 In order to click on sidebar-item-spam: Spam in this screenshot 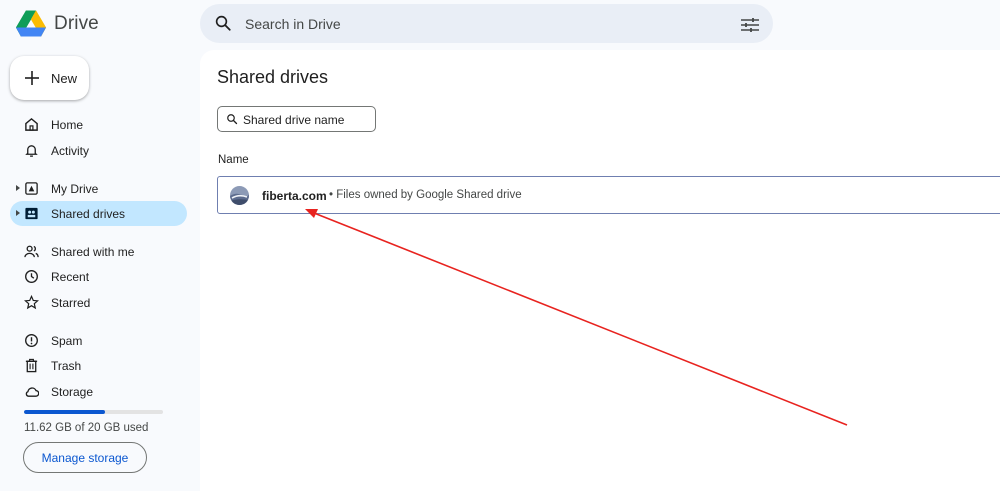, I will do `click(98, 340)`.